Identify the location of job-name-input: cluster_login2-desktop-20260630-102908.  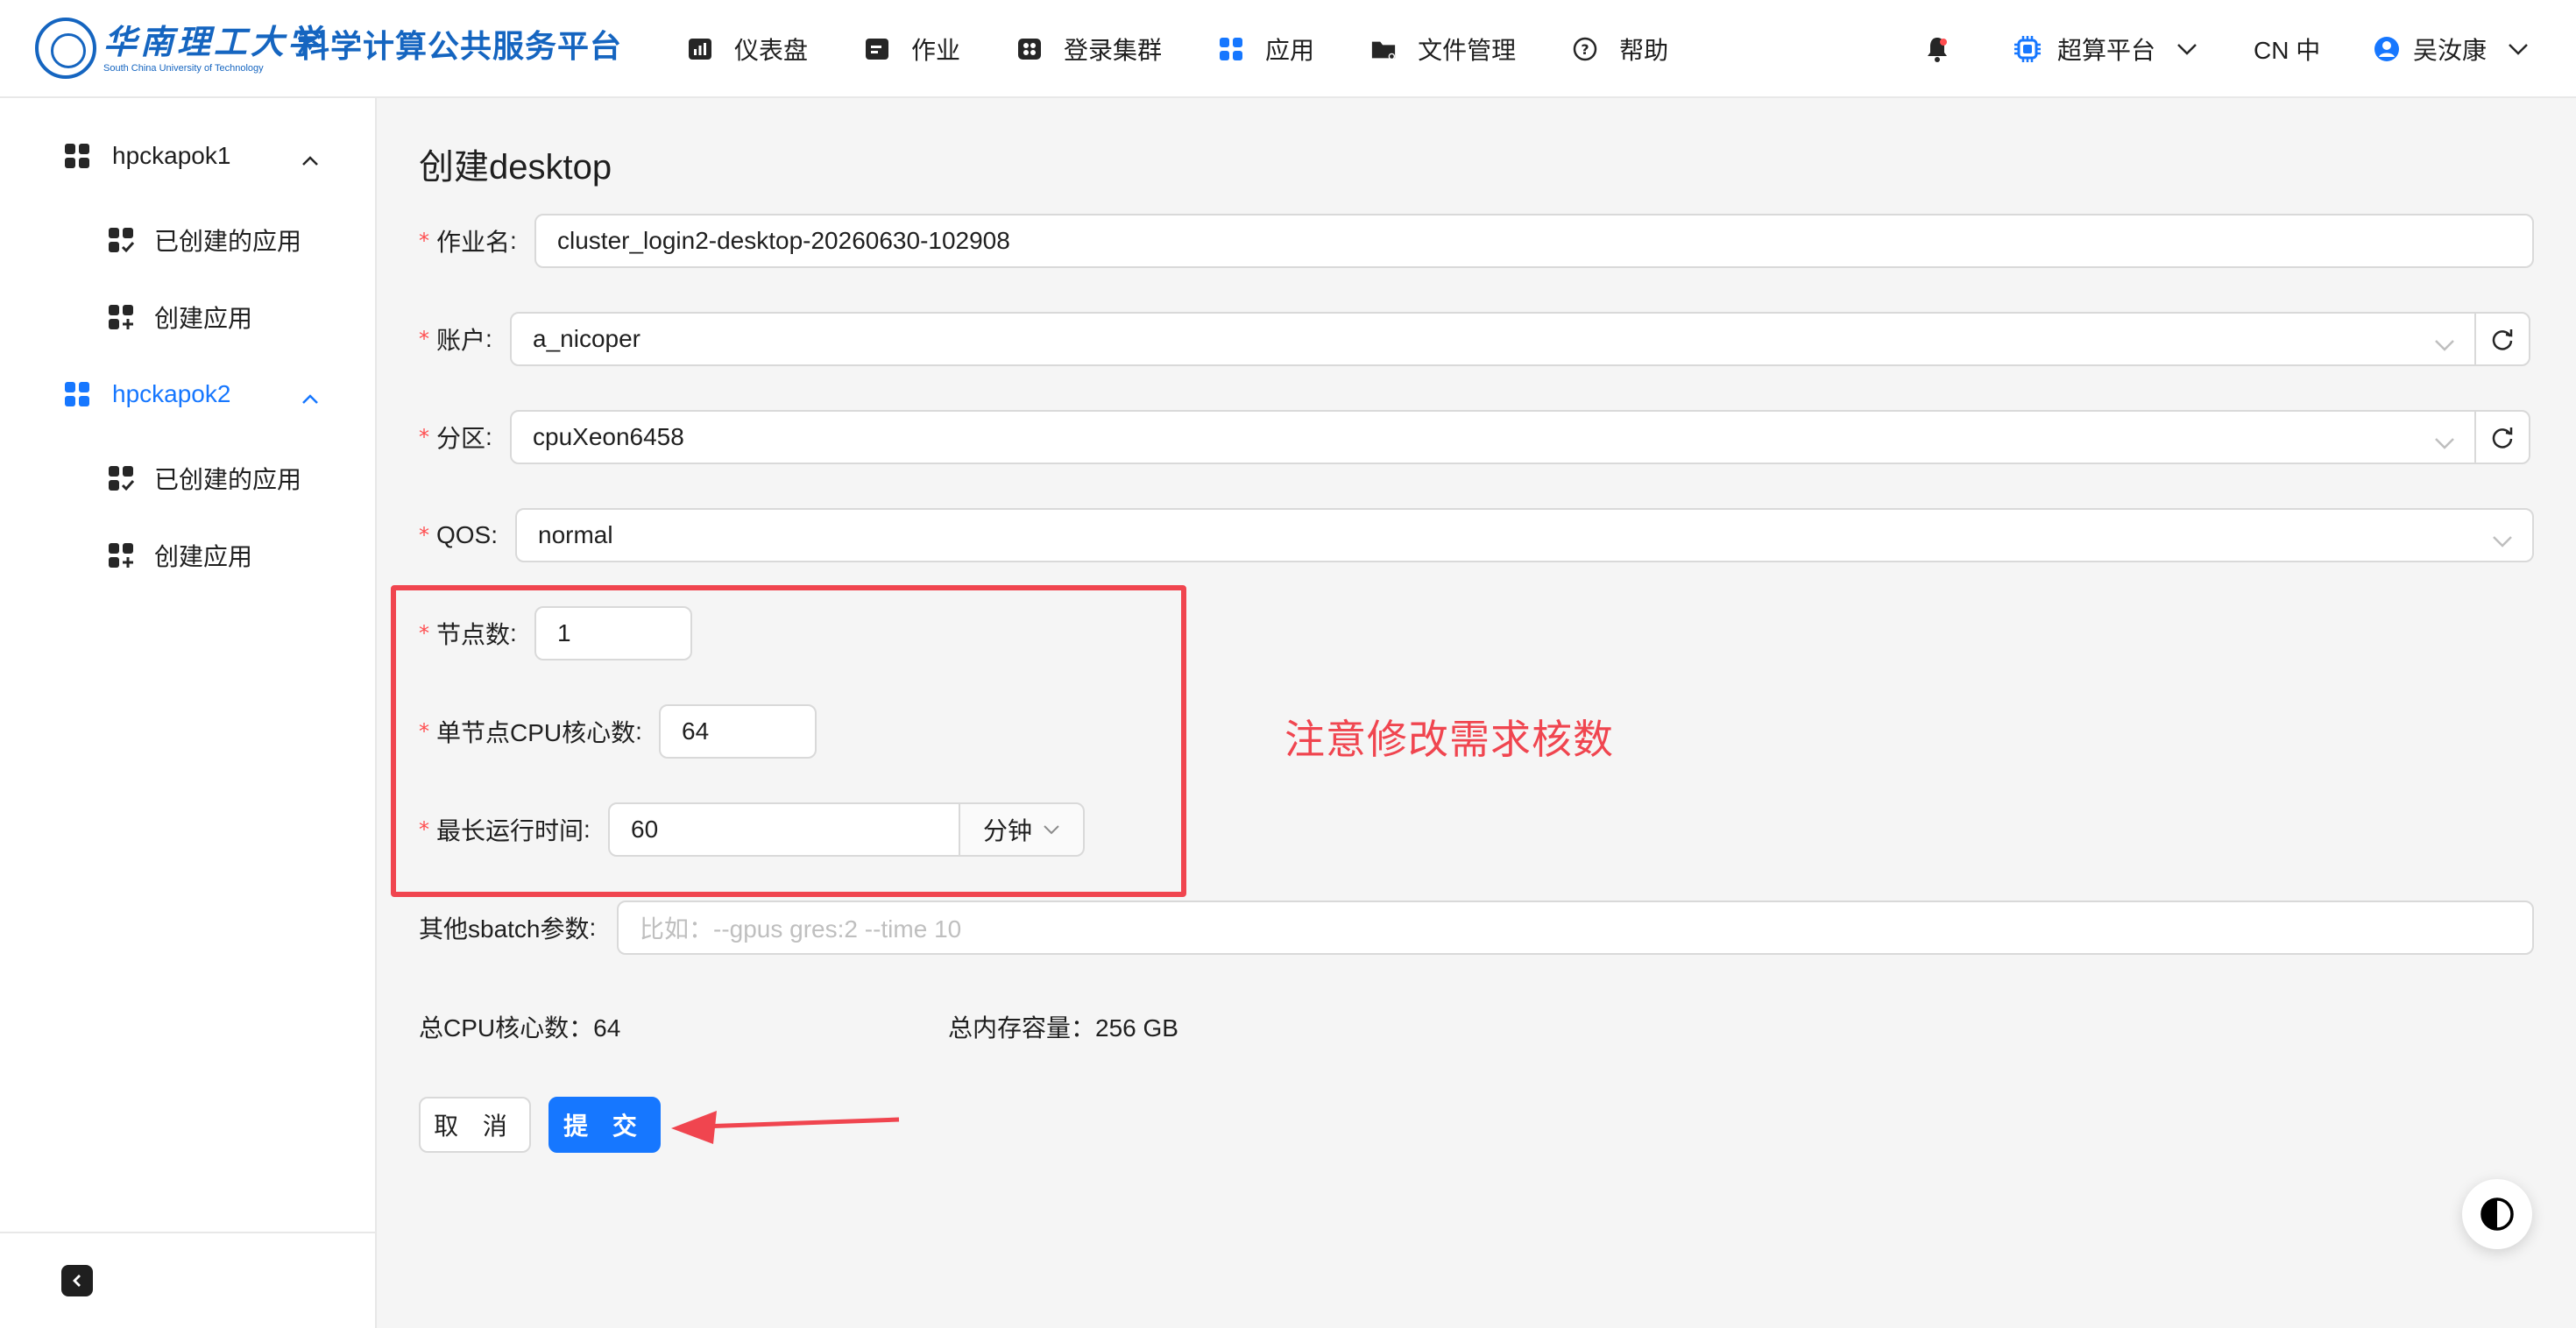
(1534, 241).